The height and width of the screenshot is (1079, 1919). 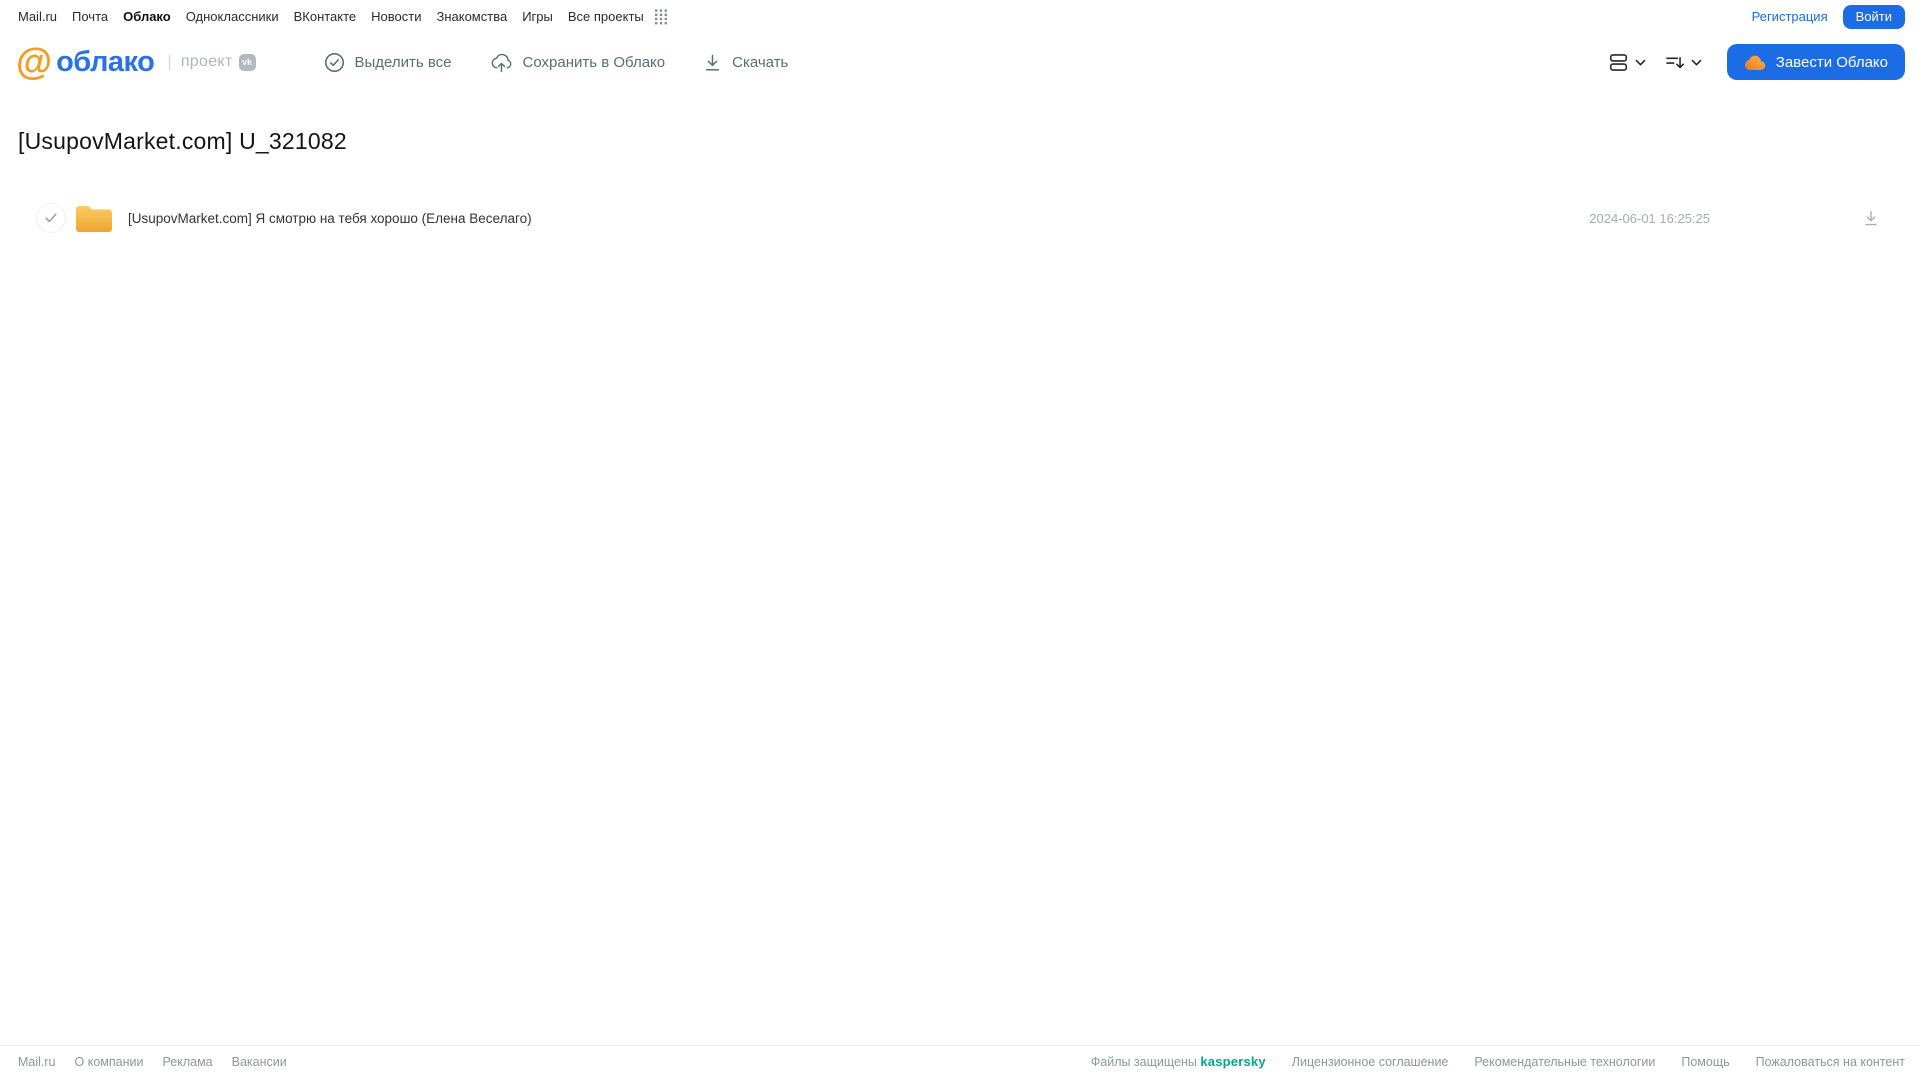 I want to click on cloud-orange-icon, so click(x=1755, y=62).